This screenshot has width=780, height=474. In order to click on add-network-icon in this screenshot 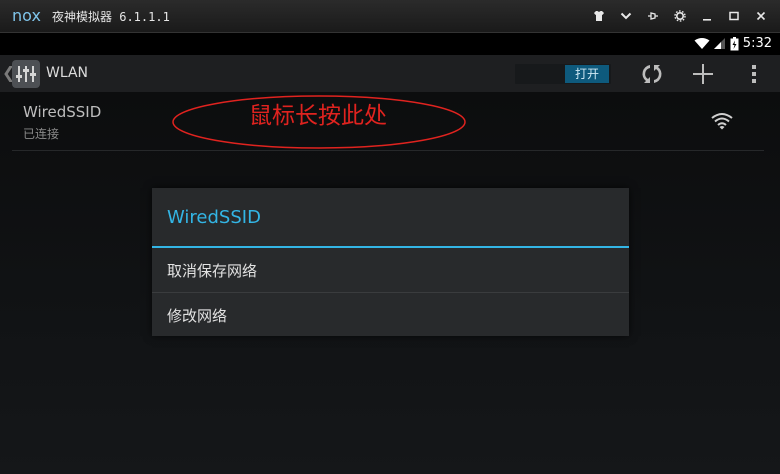, I will do `click(703, 74)`.